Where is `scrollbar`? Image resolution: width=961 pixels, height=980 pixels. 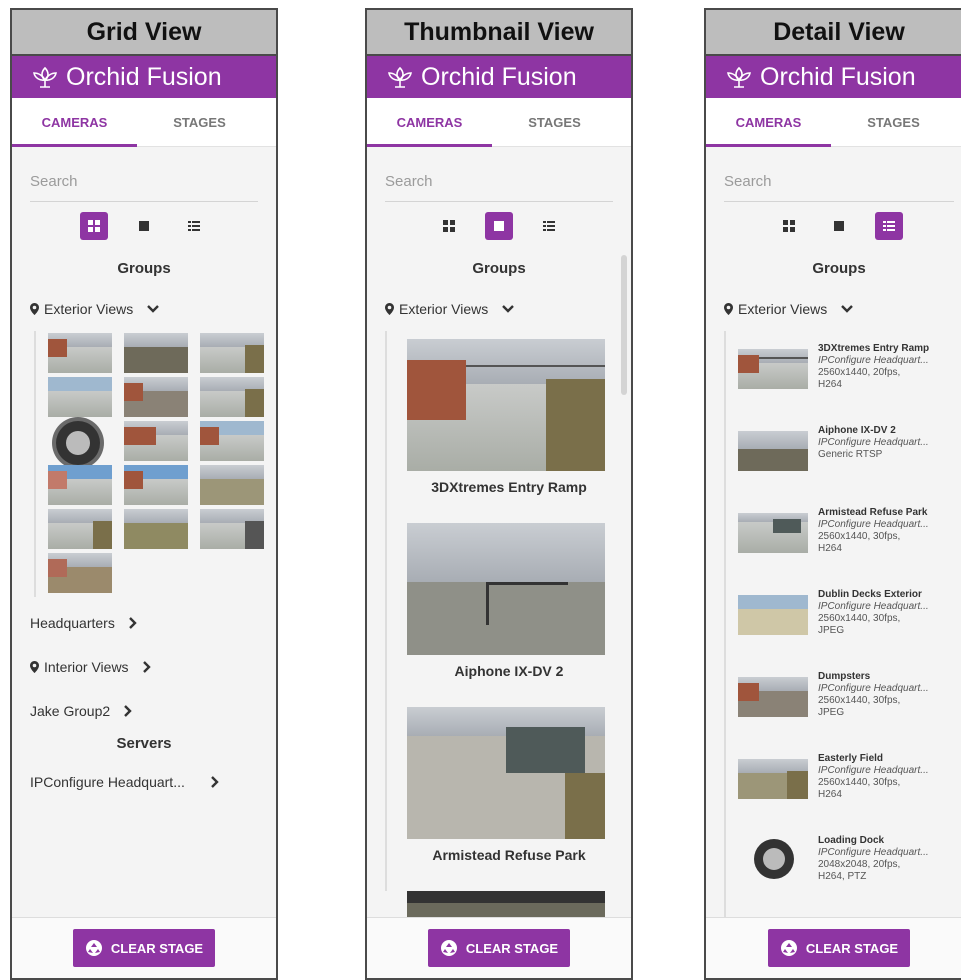 scrollbar is located at coordinates (624, 325).